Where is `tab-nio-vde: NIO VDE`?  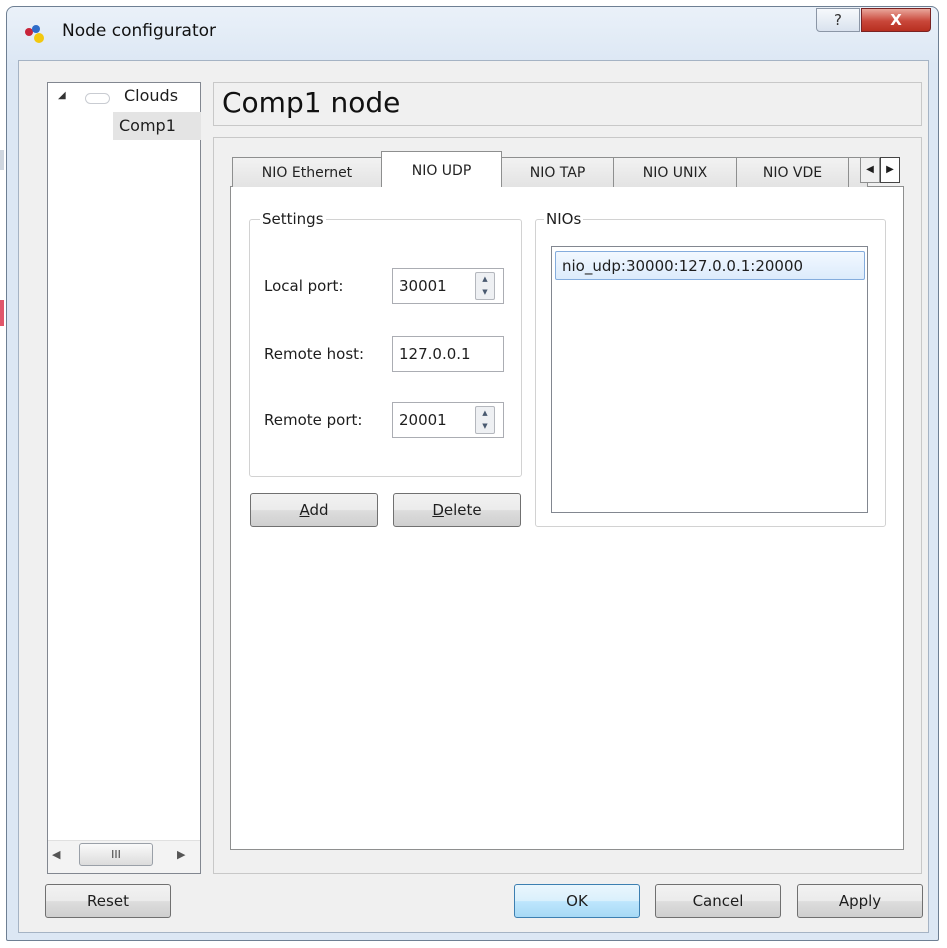 tab-nio-vde: NIO VDE is located at coordinates (792, 172).